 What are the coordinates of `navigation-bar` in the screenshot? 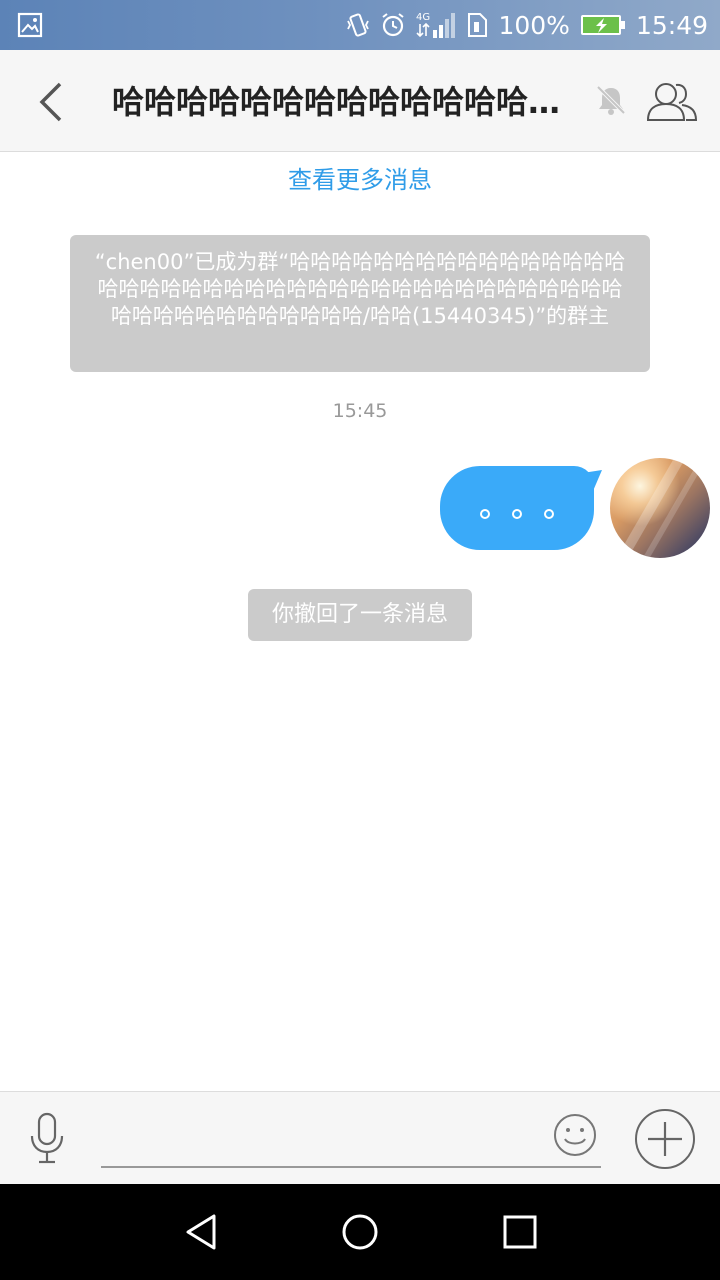 It's located at (360, 1232).